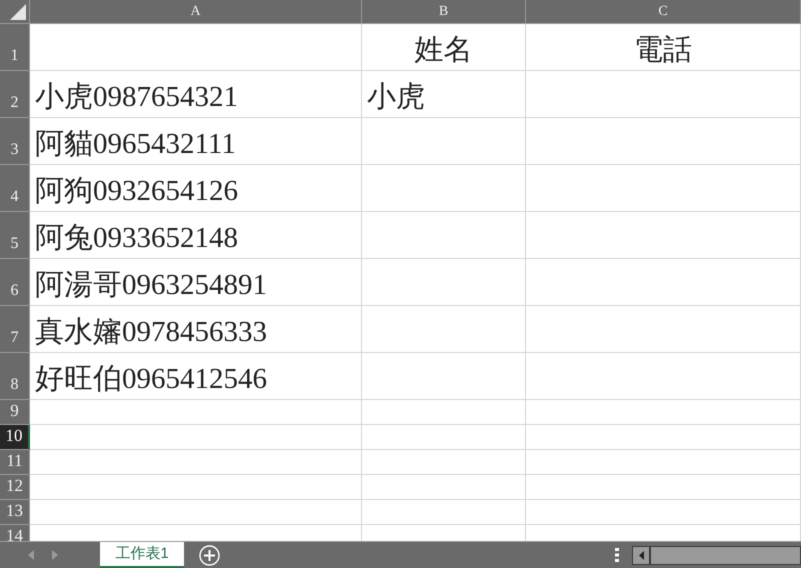 Image resolution: width=801 pixels, height=568 pixels. What do you see at coordinates (641, 555) in the screenshot?
I see `scroll-left-icon` at bounding box center [641, 555].